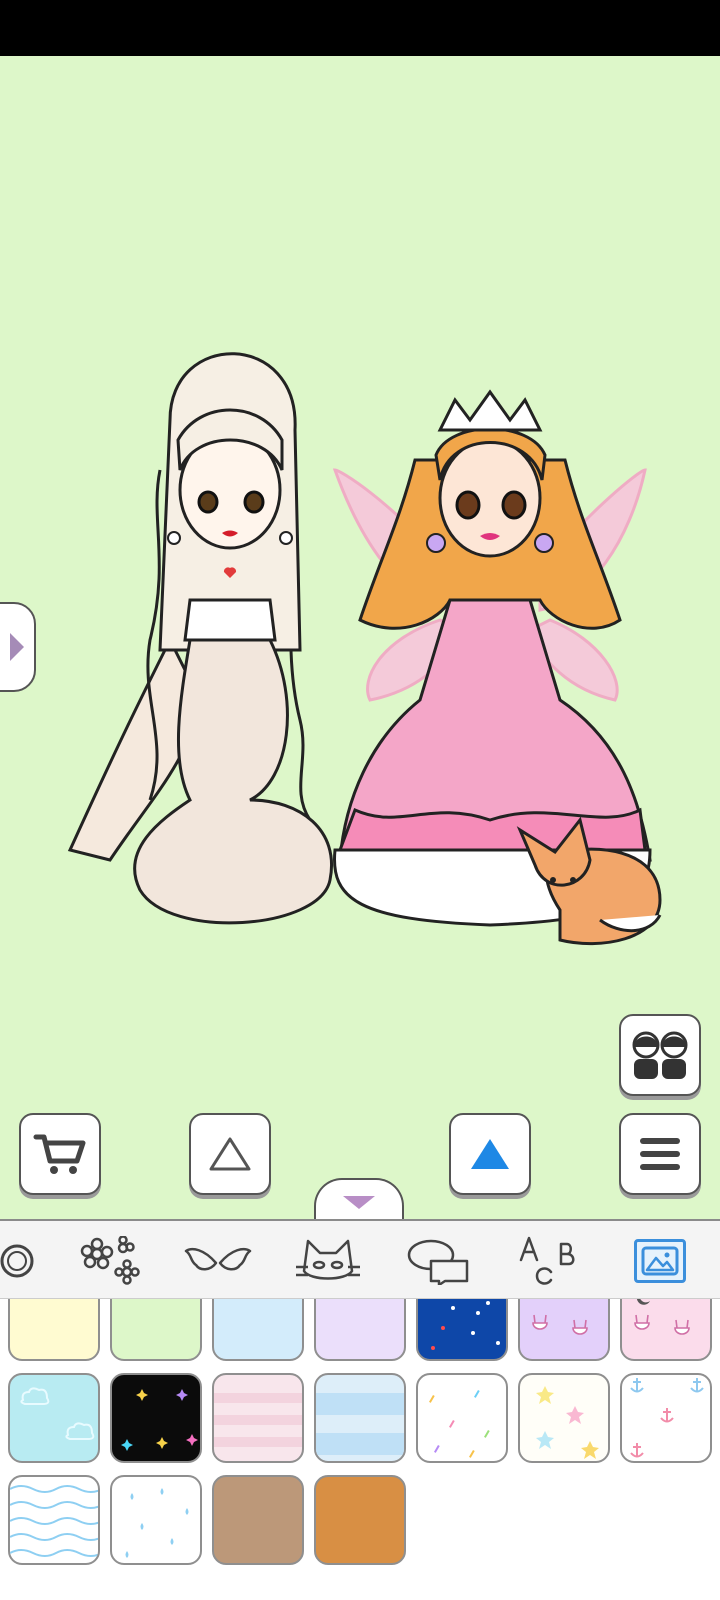 This screenshot has width=720, height=1600. Describe the element at coordinates (200, 638) in the screenshot. I see `lamia-girl-character` at that location.